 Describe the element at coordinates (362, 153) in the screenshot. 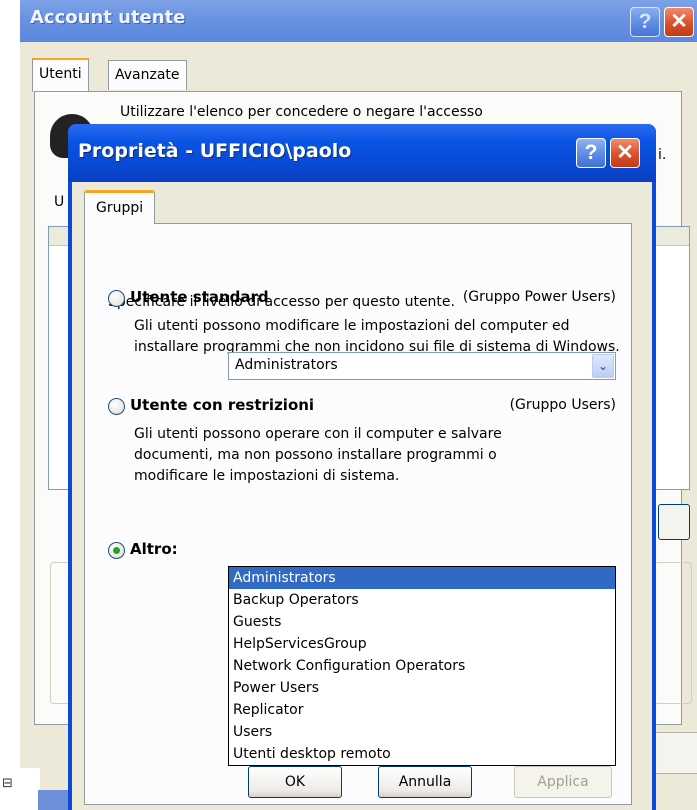

I see `dialog-title-bar: Proprietà - UFFICIO\paolo ? ✕` at that location.